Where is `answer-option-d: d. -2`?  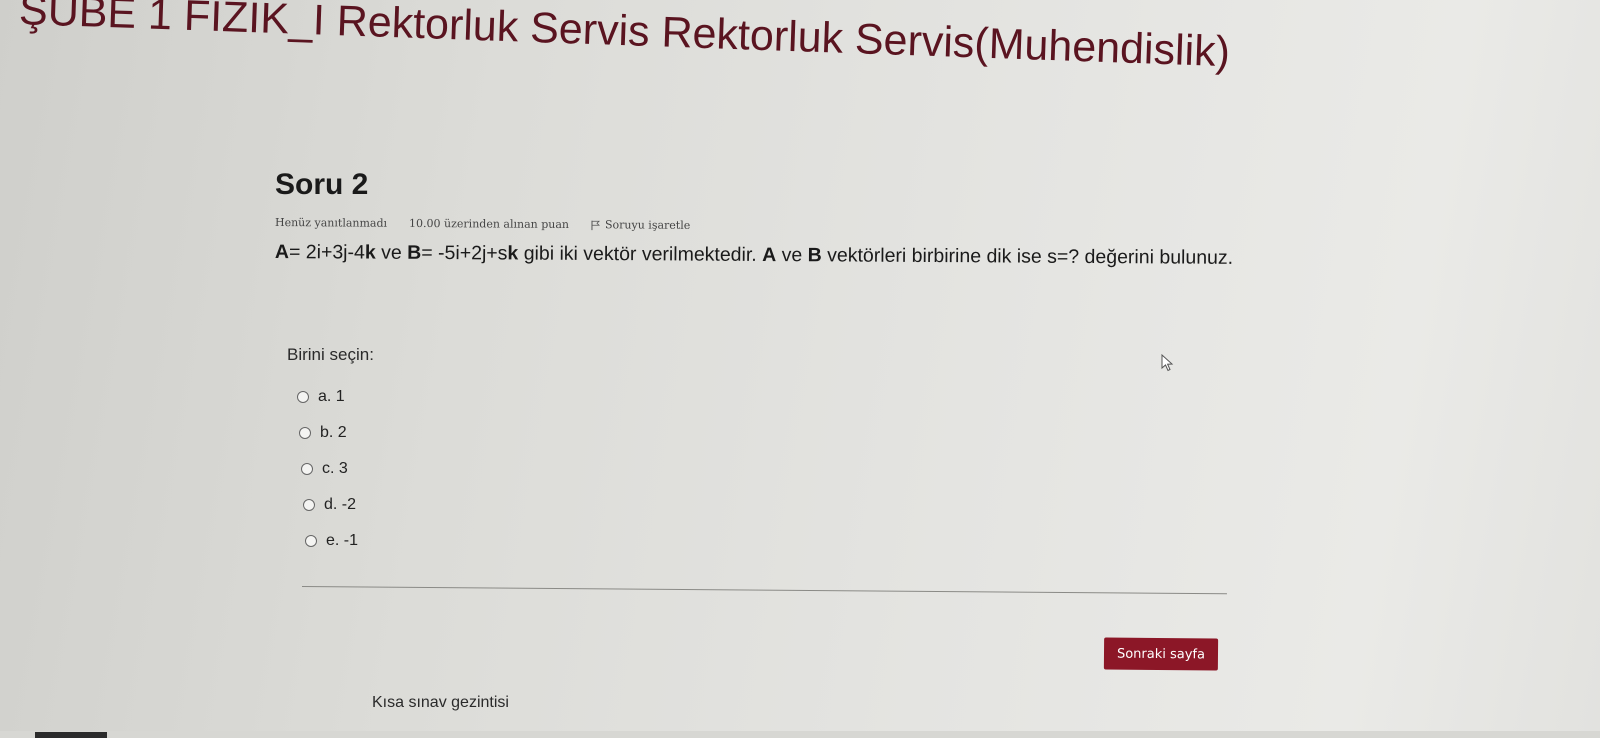 answer-option-d: d. -2 is located at coordinates (338, 505).